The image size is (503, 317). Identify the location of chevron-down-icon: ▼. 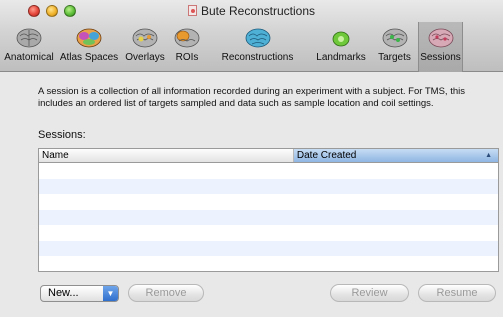
(110, 293).